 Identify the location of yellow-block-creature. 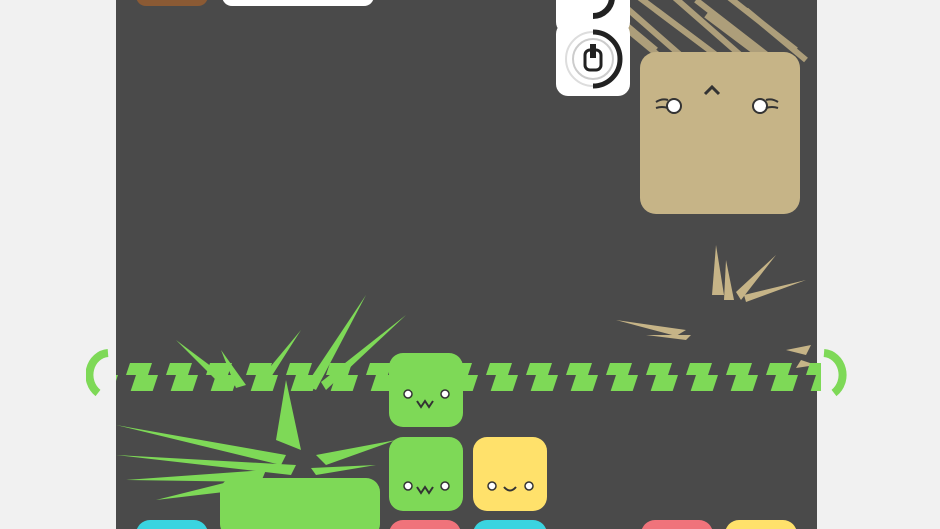
(510, 474).